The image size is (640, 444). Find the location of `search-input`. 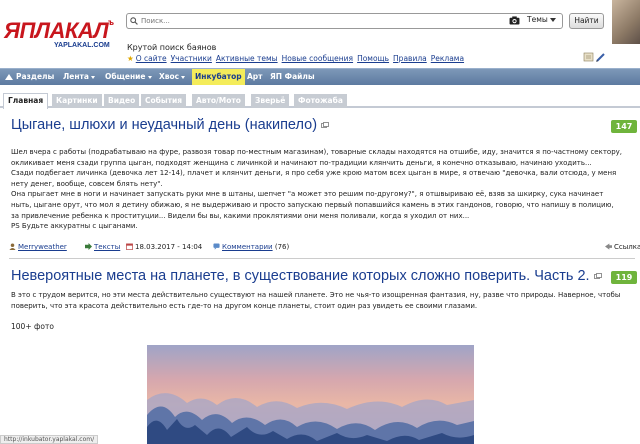

search-input is located at coordinates (321, 21).